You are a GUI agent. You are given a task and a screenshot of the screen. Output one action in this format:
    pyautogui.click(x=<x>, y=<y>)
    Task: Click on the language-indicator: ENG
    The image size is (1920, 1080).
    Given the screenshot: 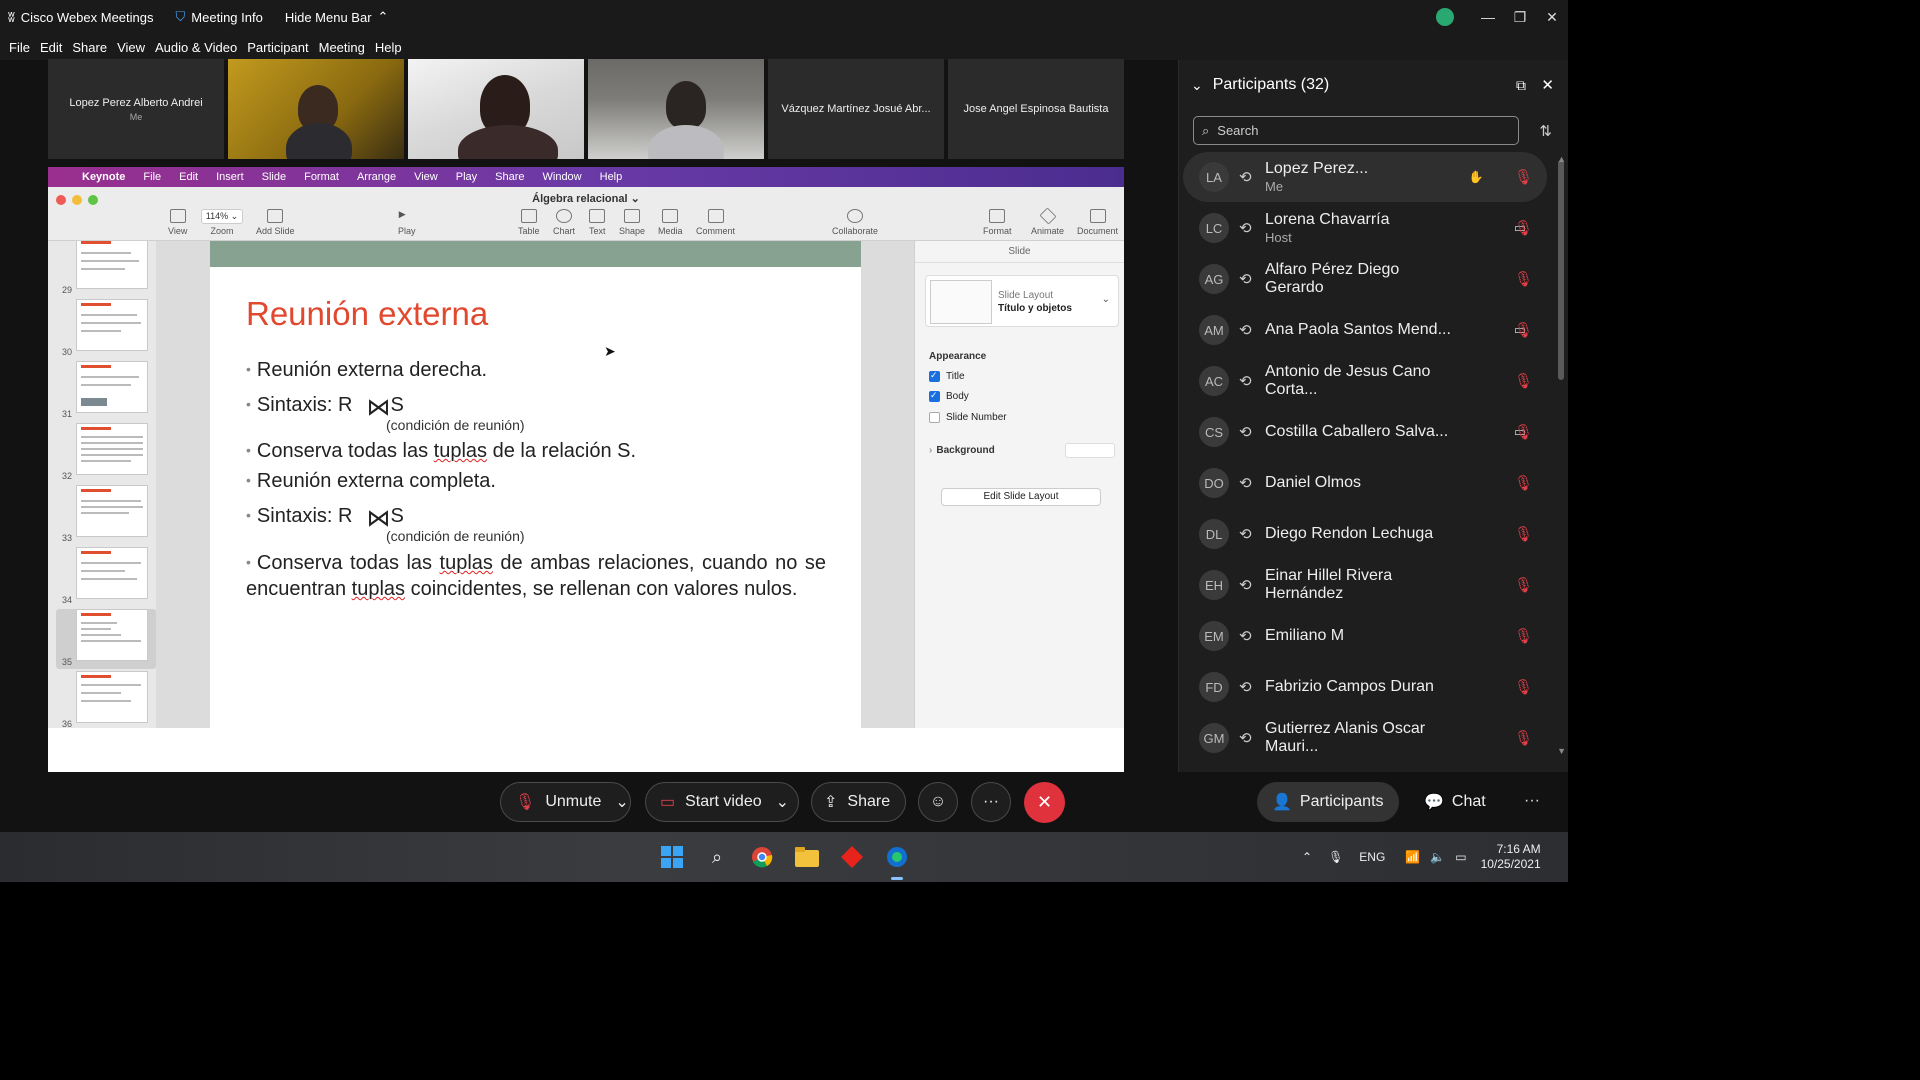 What is the action you would take?
    pyautogui.click(x=1372, y=857)
    